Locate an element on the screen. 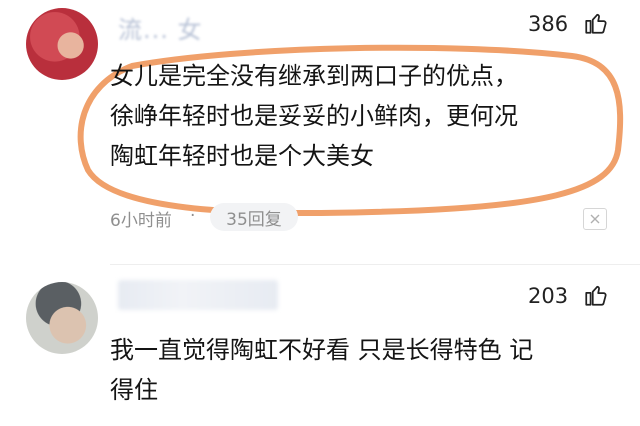 This screenshot has width=640, height=426. close-x-icon is located at coordinates (595, 219).